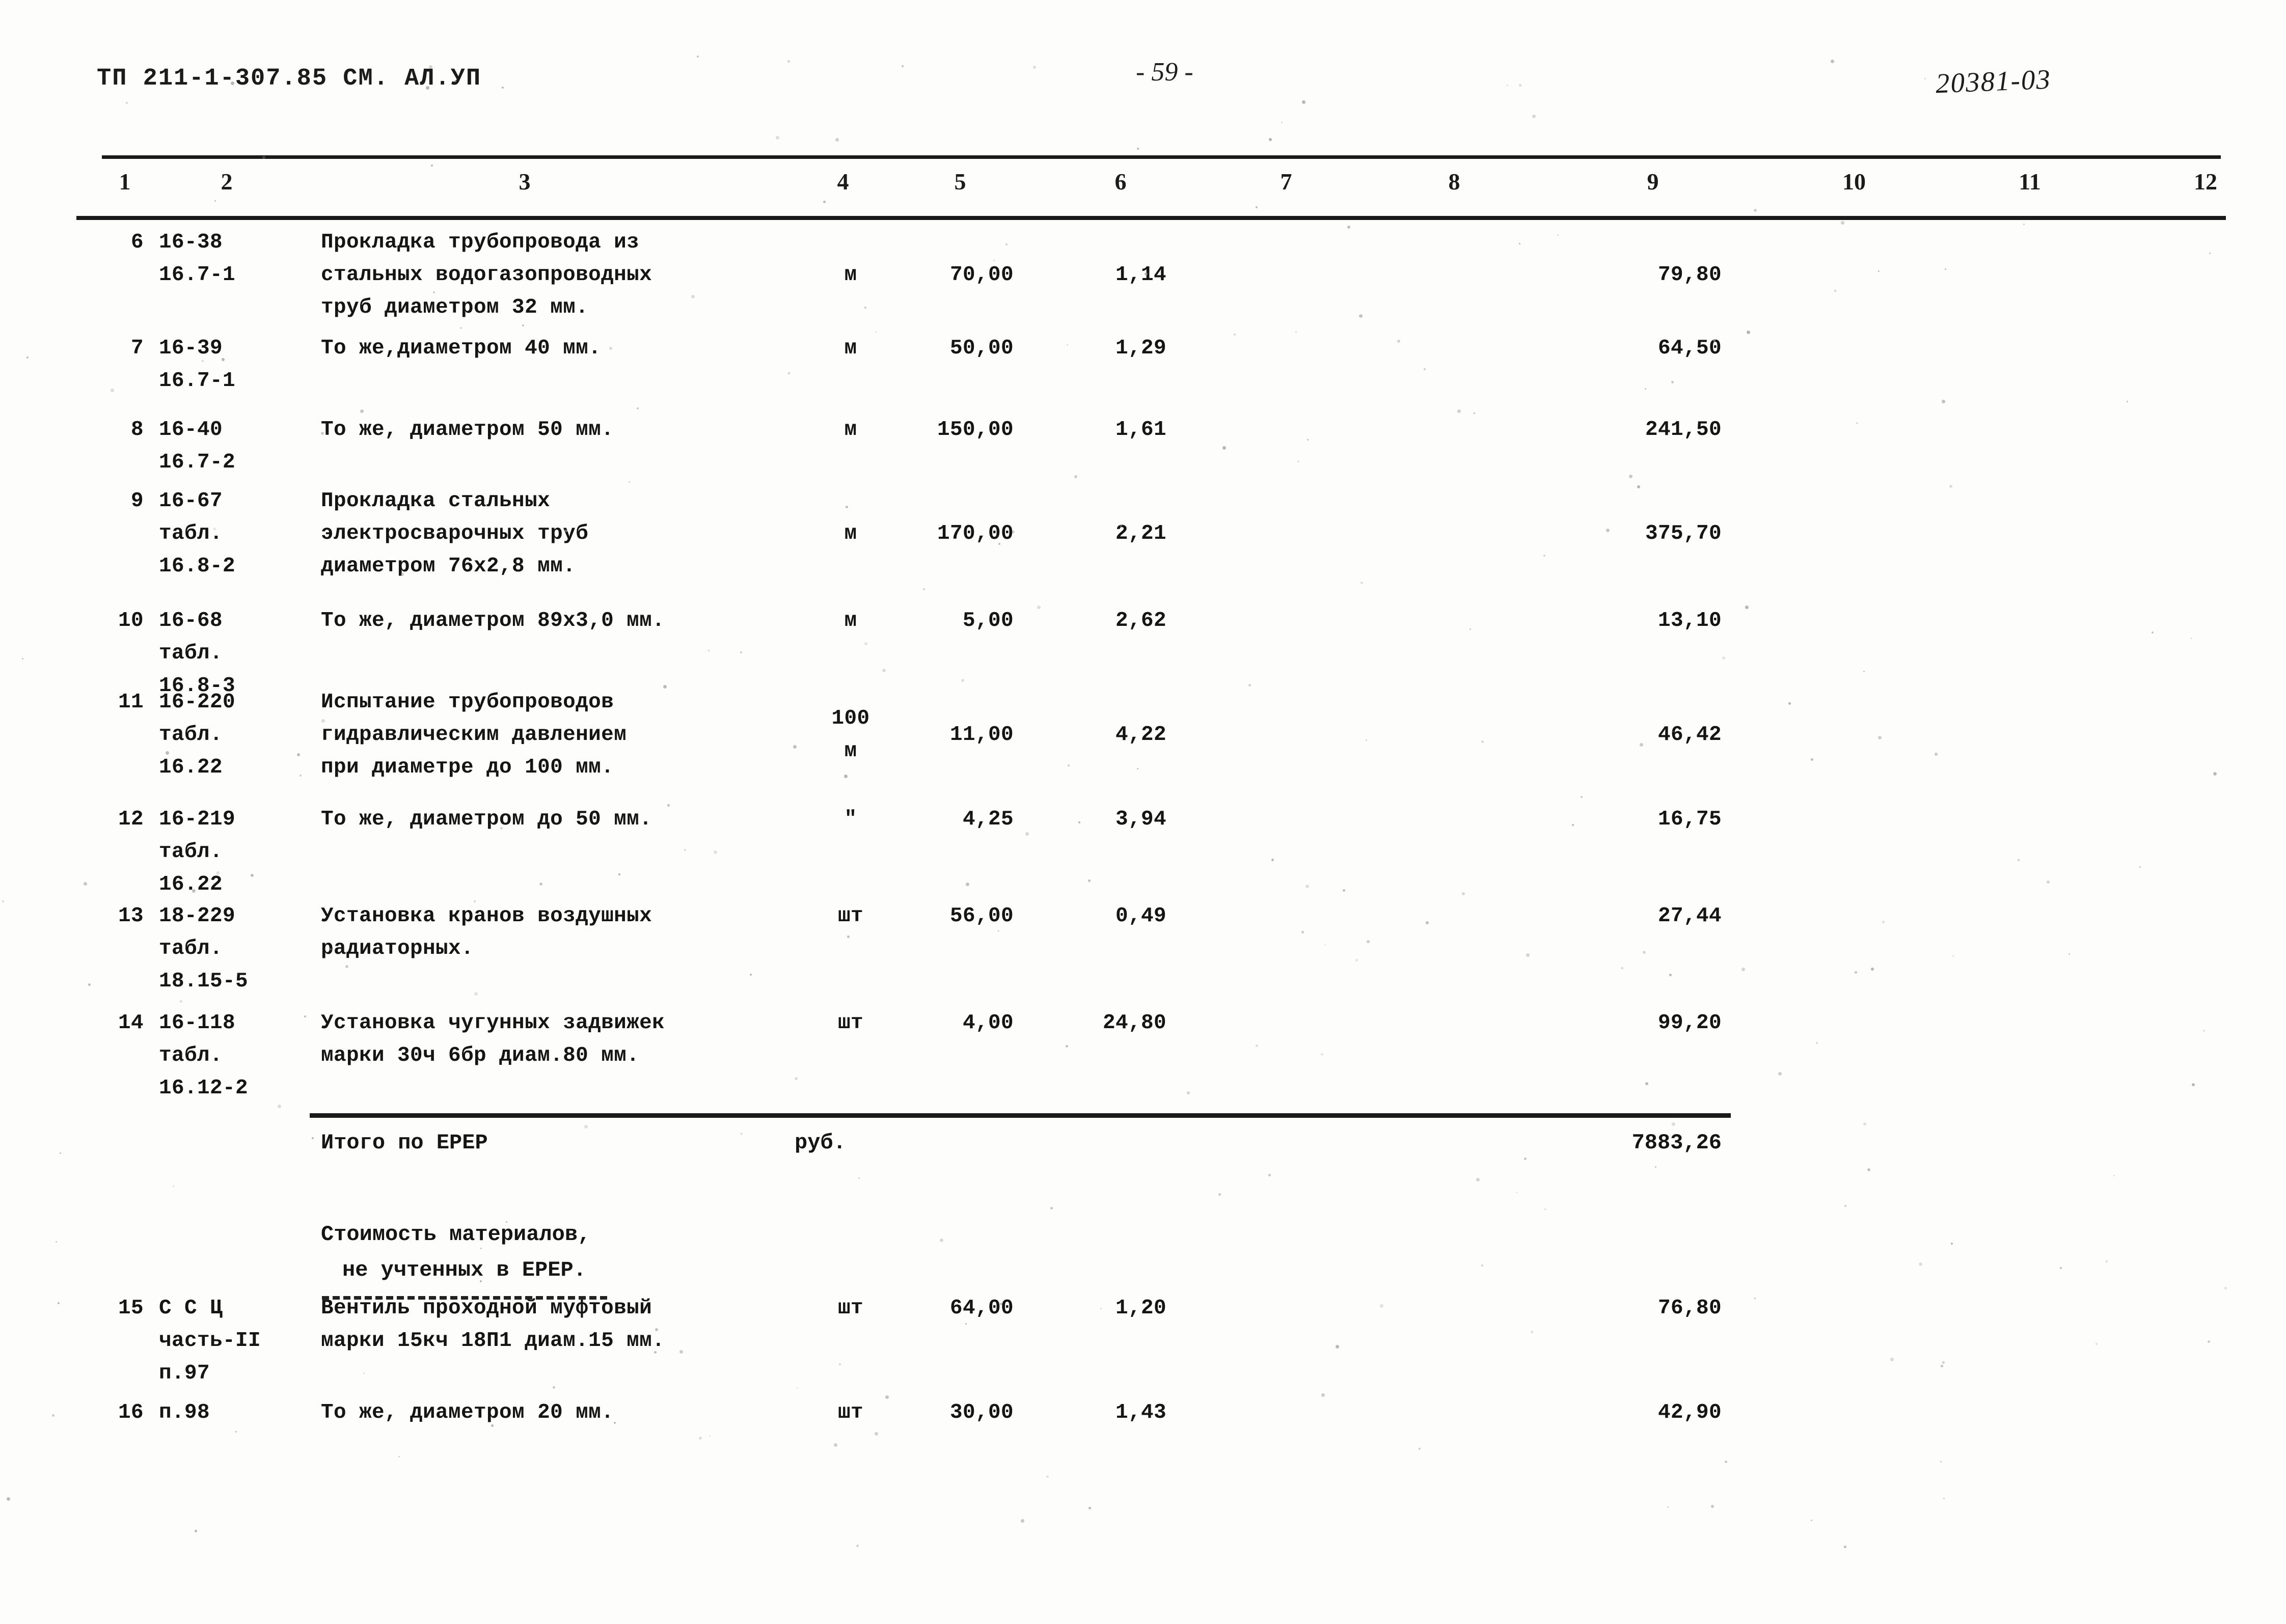 The width and height of the screenshot is (2286, 1624). What do you see at coordinates (1683, 533) in the screenshot?
I see `row-total: 375,70` at bounding box center [1683, 533].